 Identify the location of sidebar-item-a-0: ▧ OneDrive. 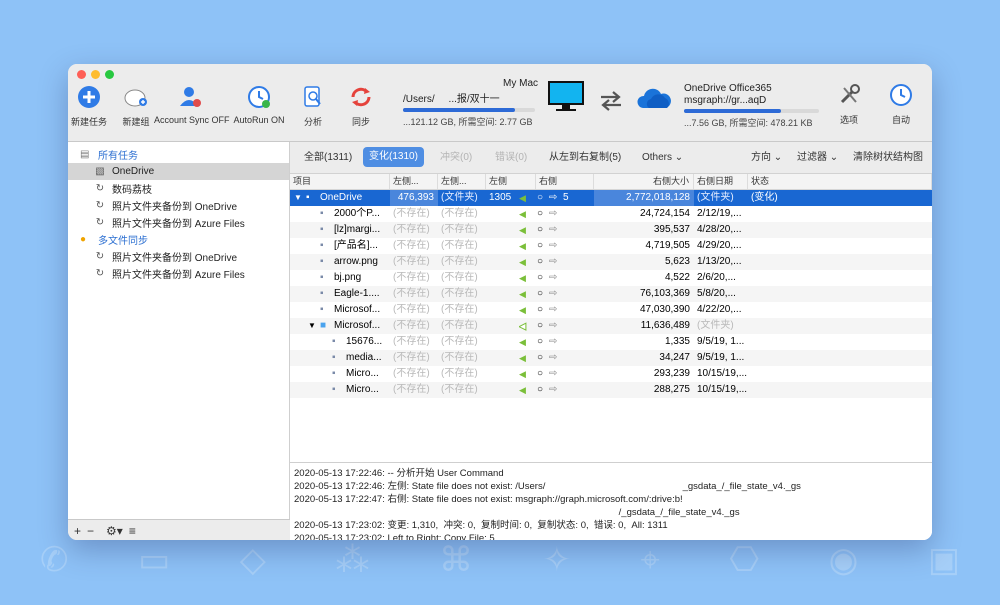
(178, 171).